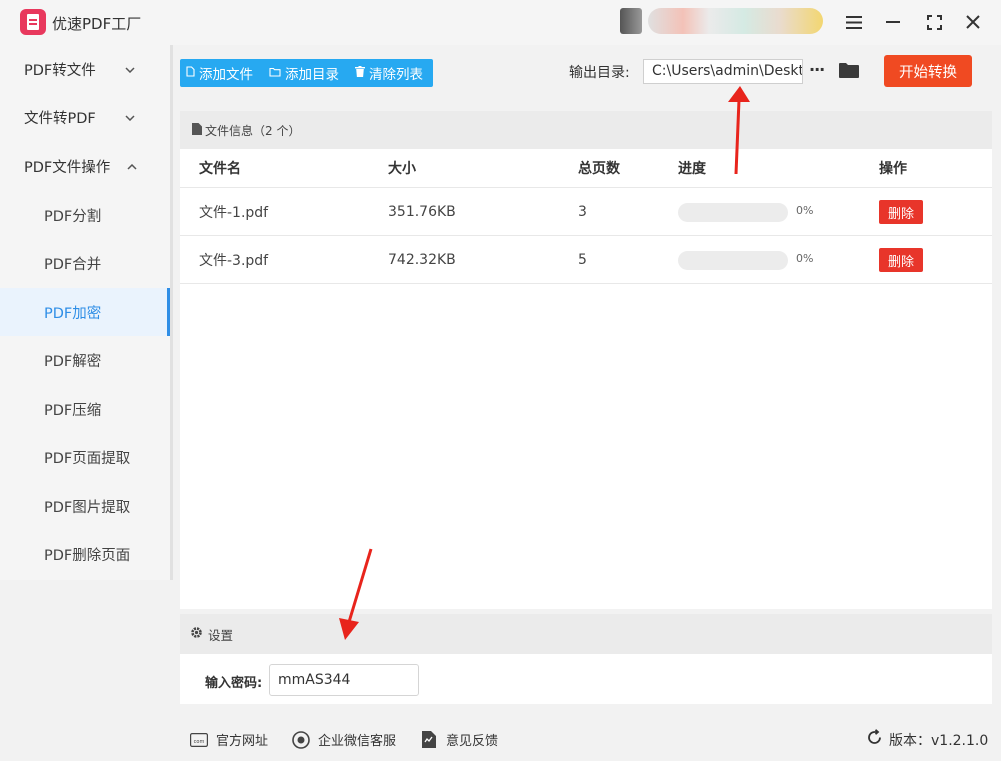 The image size is (1001, 761). Describe the element at coordinates (422, 260) in the screenshot. I see `file-size-cell: 742.32KB` at that location.